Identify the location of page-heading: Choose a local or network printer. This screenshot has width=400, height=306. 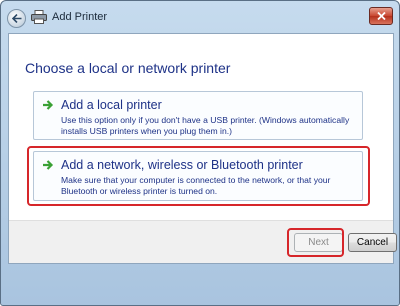
(128, 68).